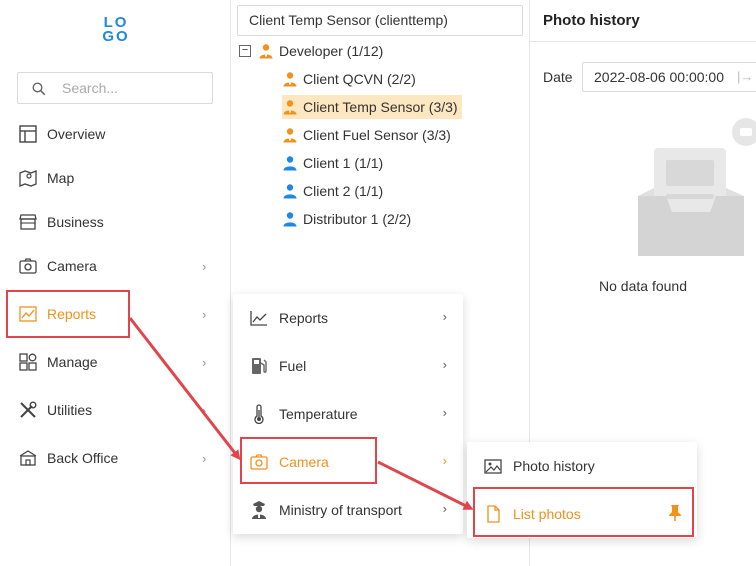  Describe the element at coordinates (61, 178) in the screenshot. I see `sidebar-item-label: Map` at that location.